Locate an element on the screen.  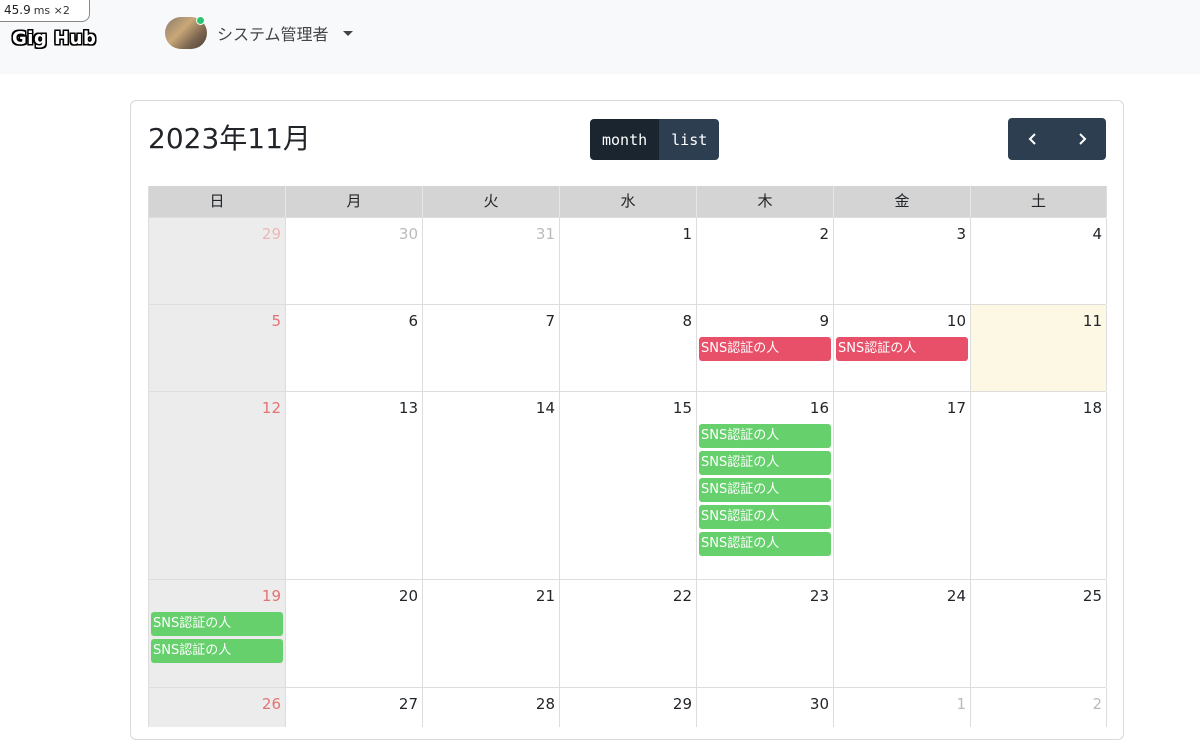
day-number: 8 is located at coordinates (687, 321).